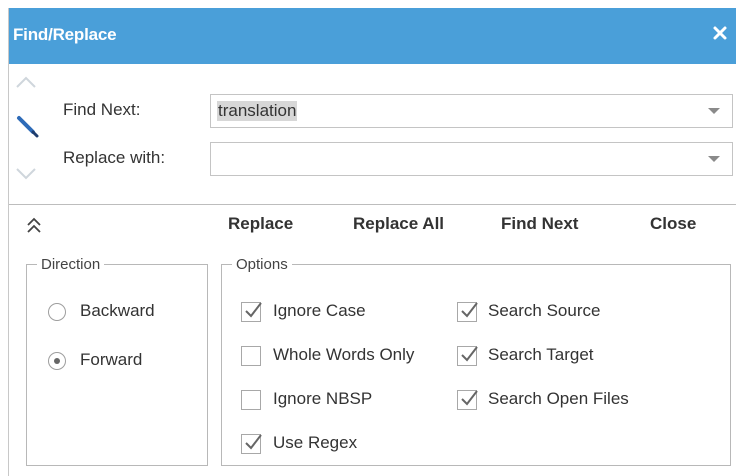 This screenshot has height=476, width=736. I want to click on search-target-checkbox, so click(467, 356).